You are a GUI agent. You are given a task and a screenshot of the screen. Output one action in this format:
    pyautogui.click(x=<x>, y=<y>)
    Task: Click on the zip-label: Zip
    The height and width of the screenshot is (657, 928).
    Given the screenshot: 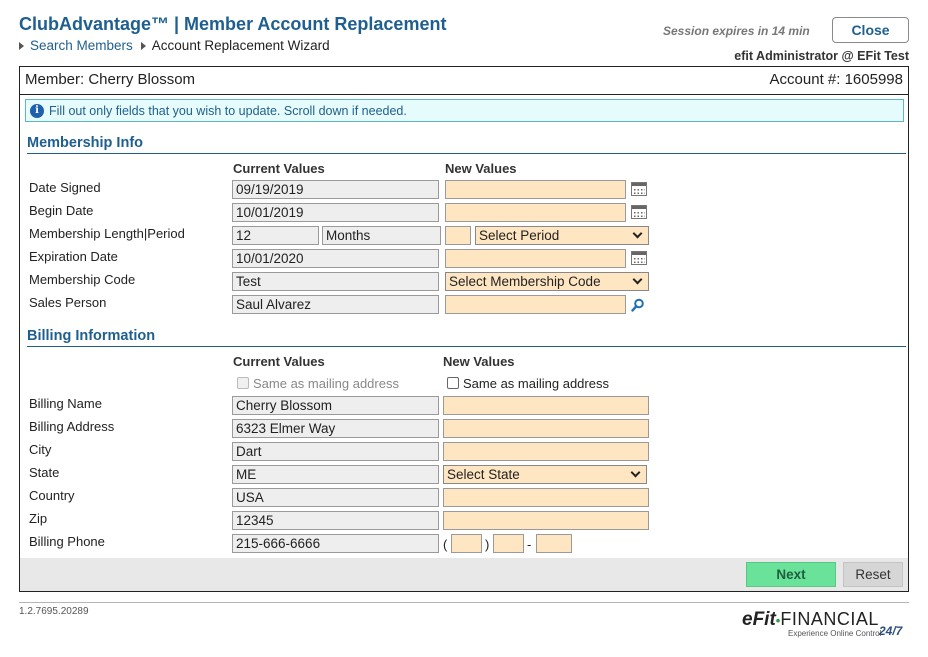 What is the action you would take?
    pyautogui.click(x=38, y=518)
    